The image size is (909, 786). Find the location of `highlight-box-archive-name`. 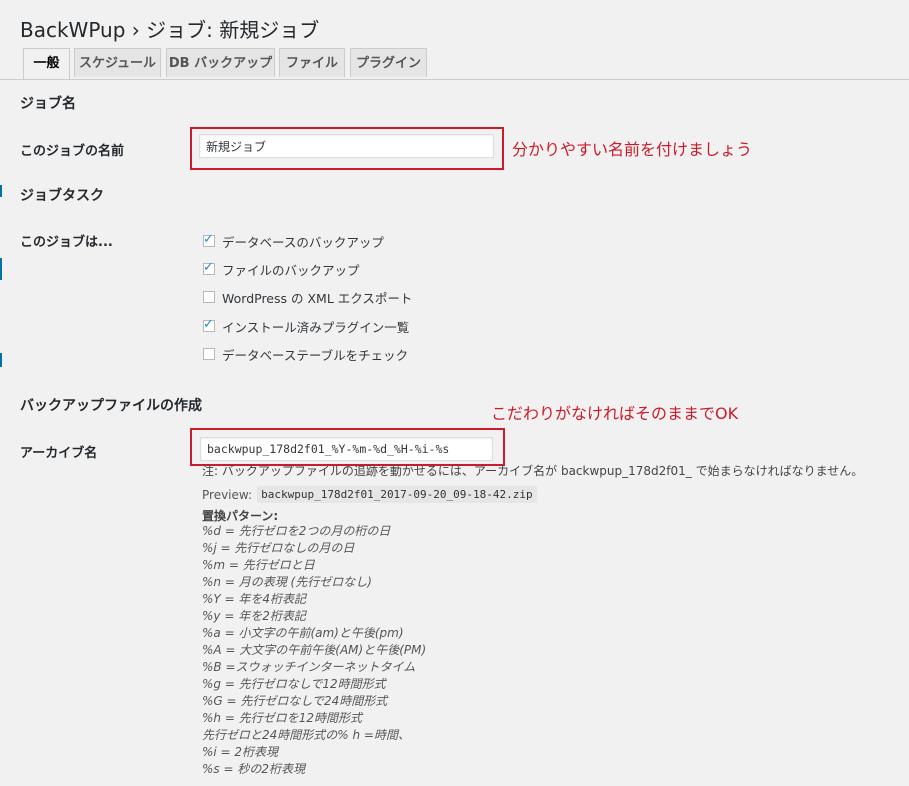

highlight-box-archive-name is located at coordinates (347, 447).